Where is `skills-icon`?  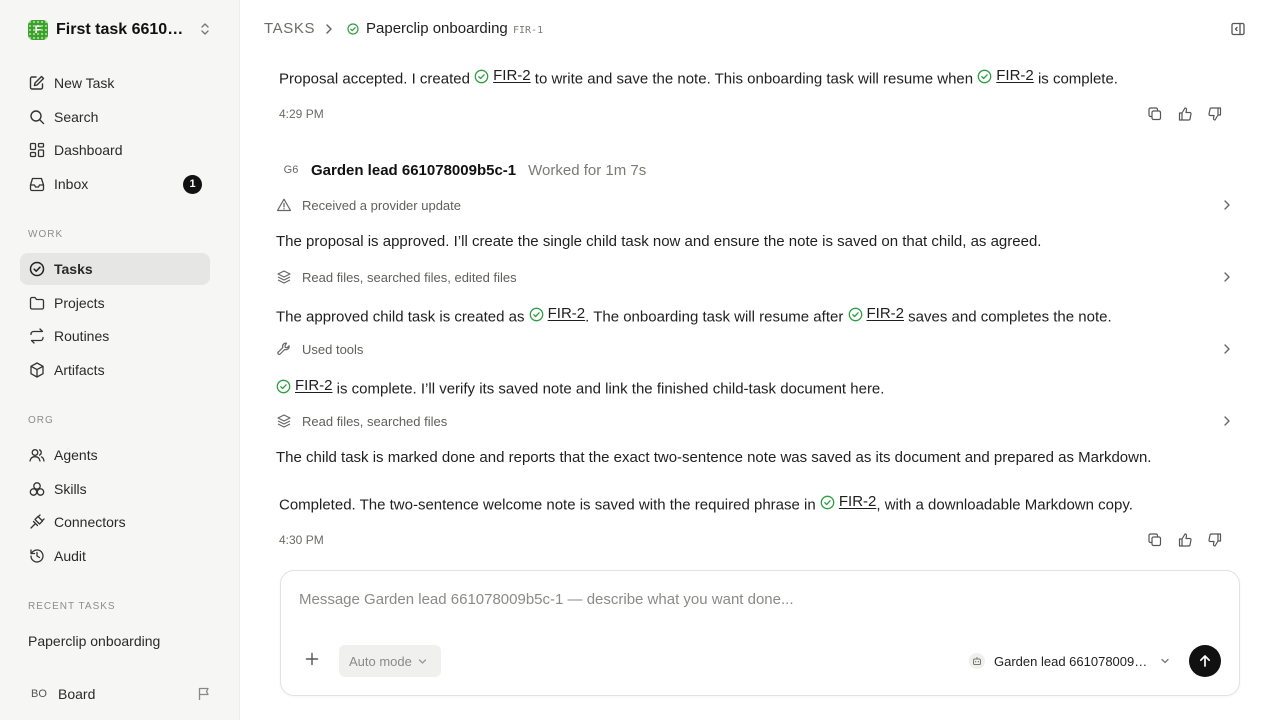
skills-icon is located at coordinates (37, 489).